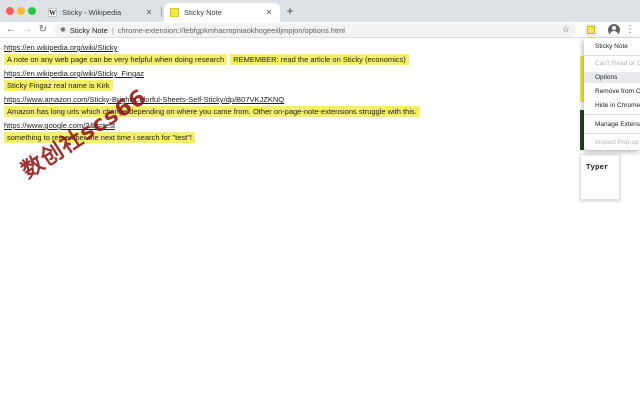 Image resolution: width=640 pixels, height=400 pixels. I want to click on note-group: Sticky Fingaz real name is Kirk, so click(289, 85).